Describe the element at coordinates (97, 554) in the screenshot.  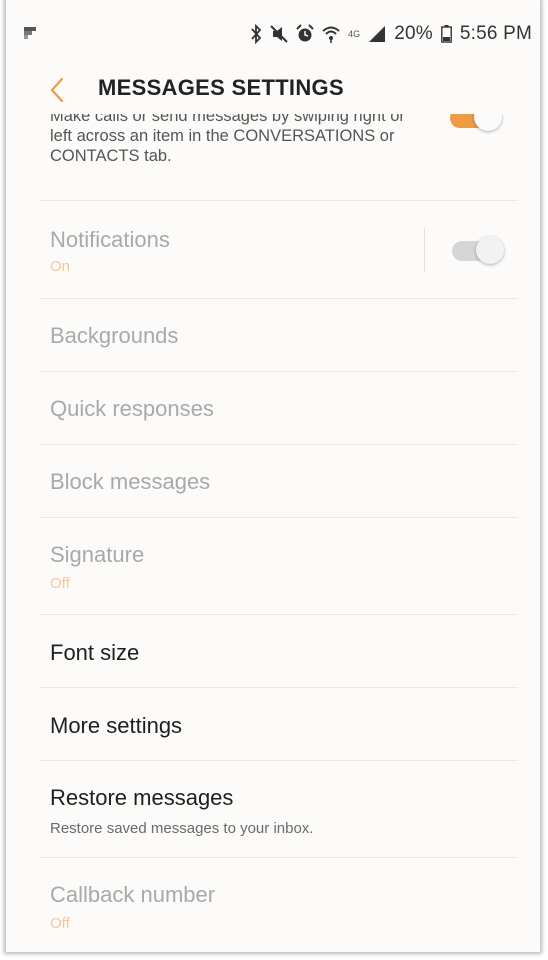
I see `signature-title: Signature` at that location.